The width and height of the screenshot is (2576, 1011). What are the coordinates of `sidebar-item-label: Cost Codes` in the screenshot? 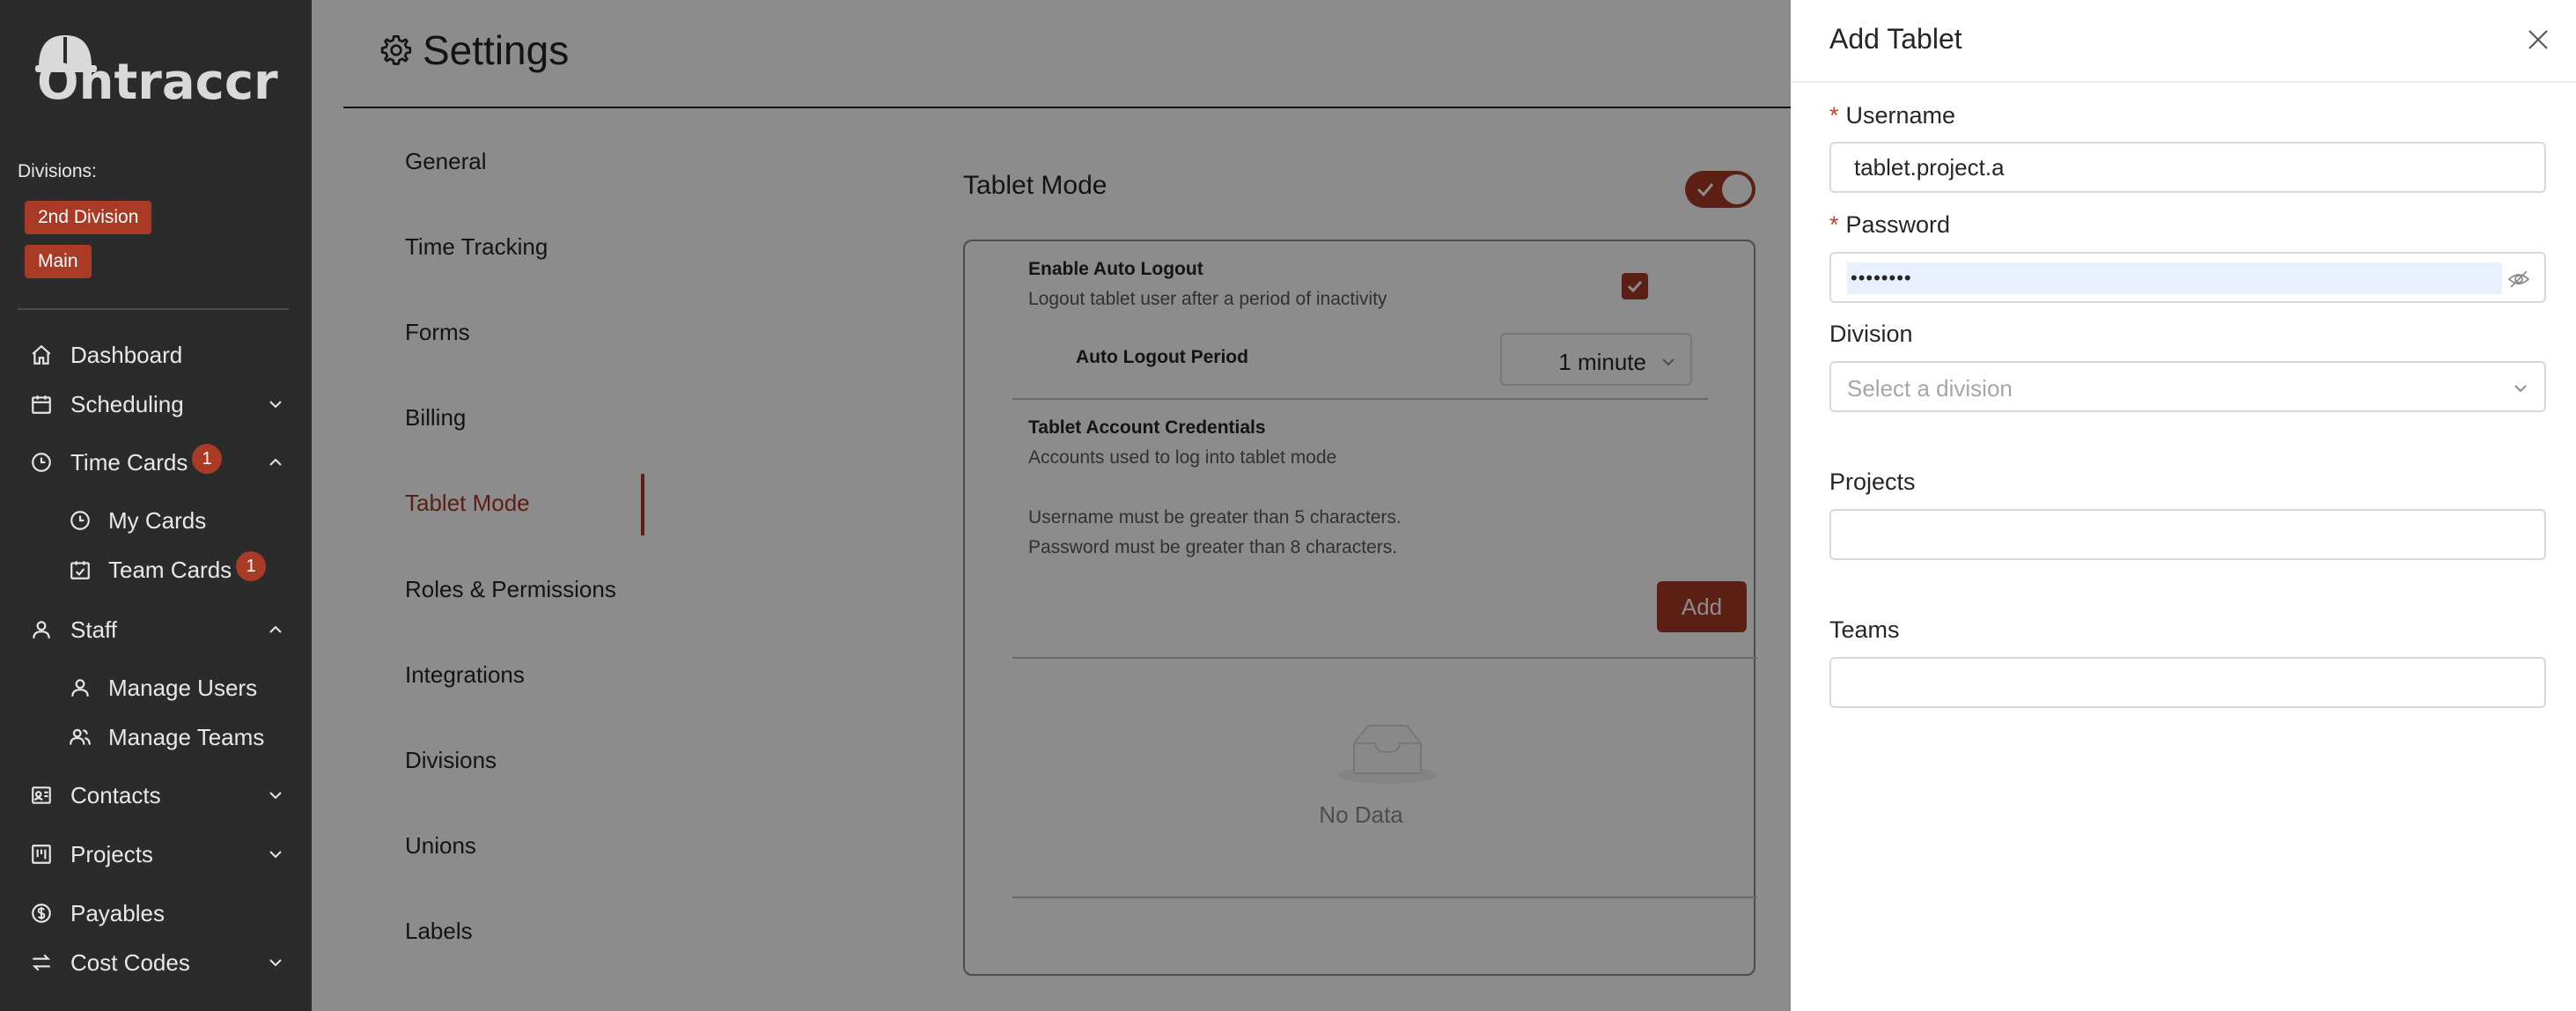 It's located at (130, 962).